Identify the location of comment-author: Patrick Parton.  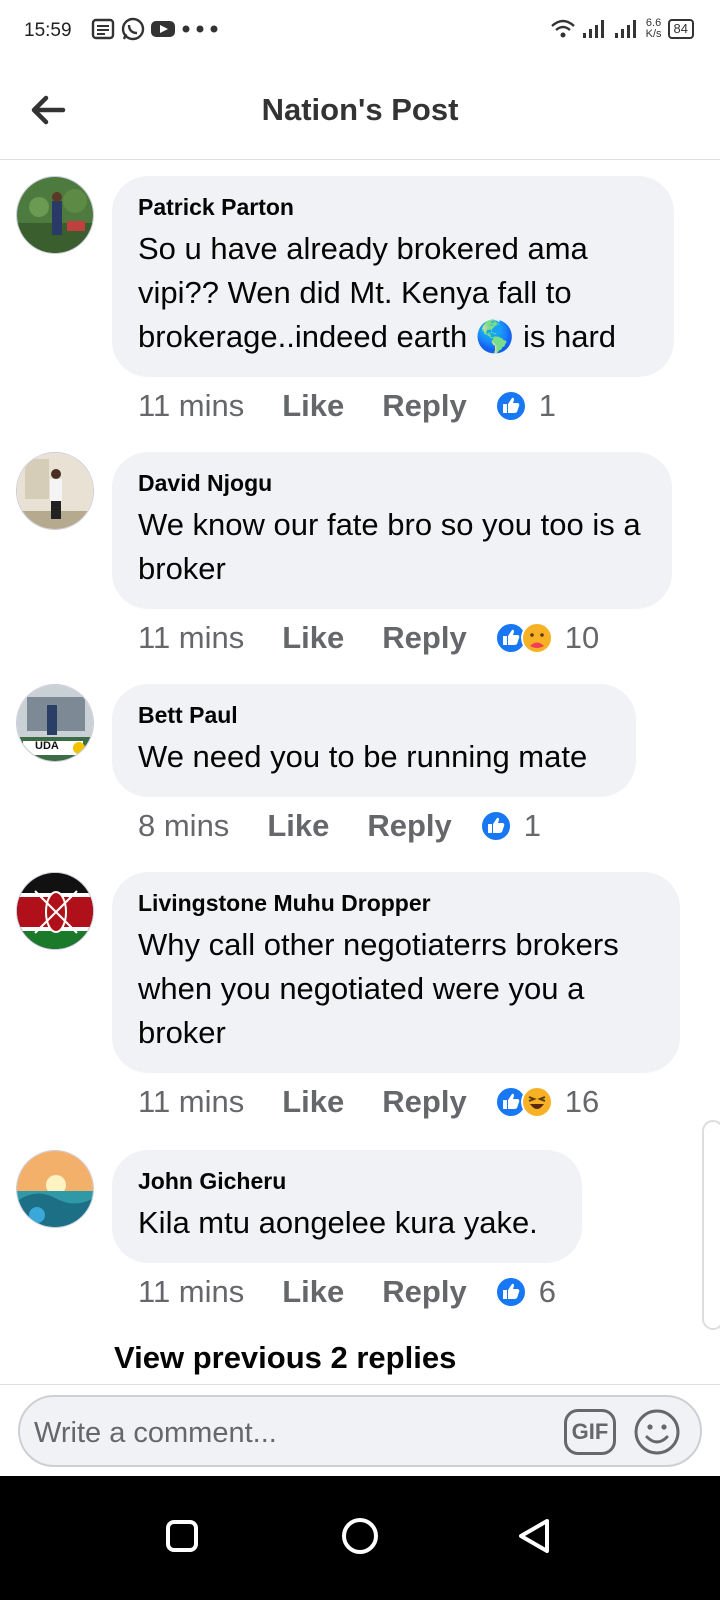
(393, 207).